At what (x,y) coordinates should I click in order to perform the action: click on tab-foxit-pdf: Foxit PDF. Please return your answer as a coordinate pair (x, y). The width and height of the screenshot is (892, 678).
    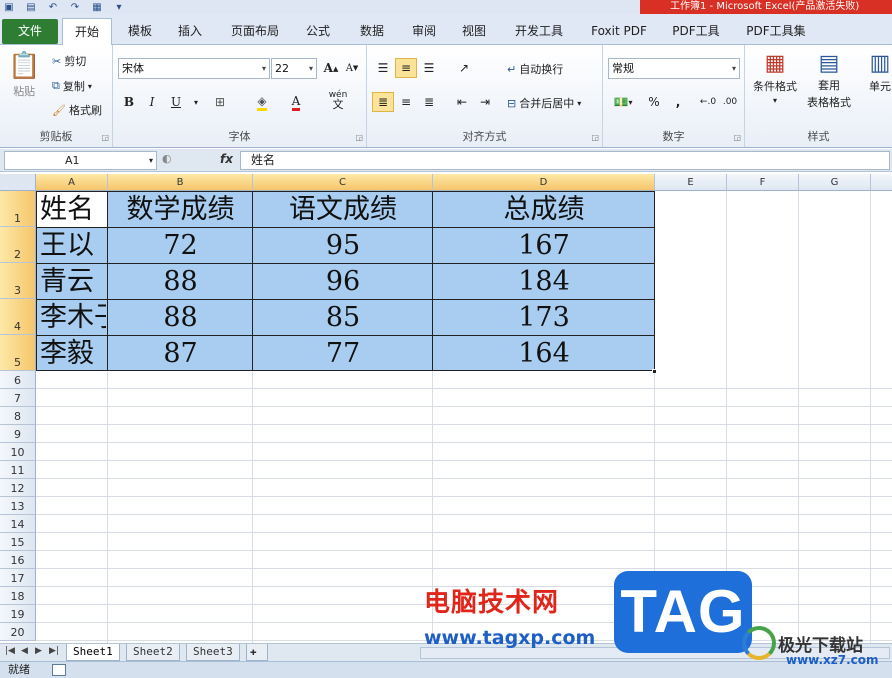
    Looking at the image, I should click on (619, 31).